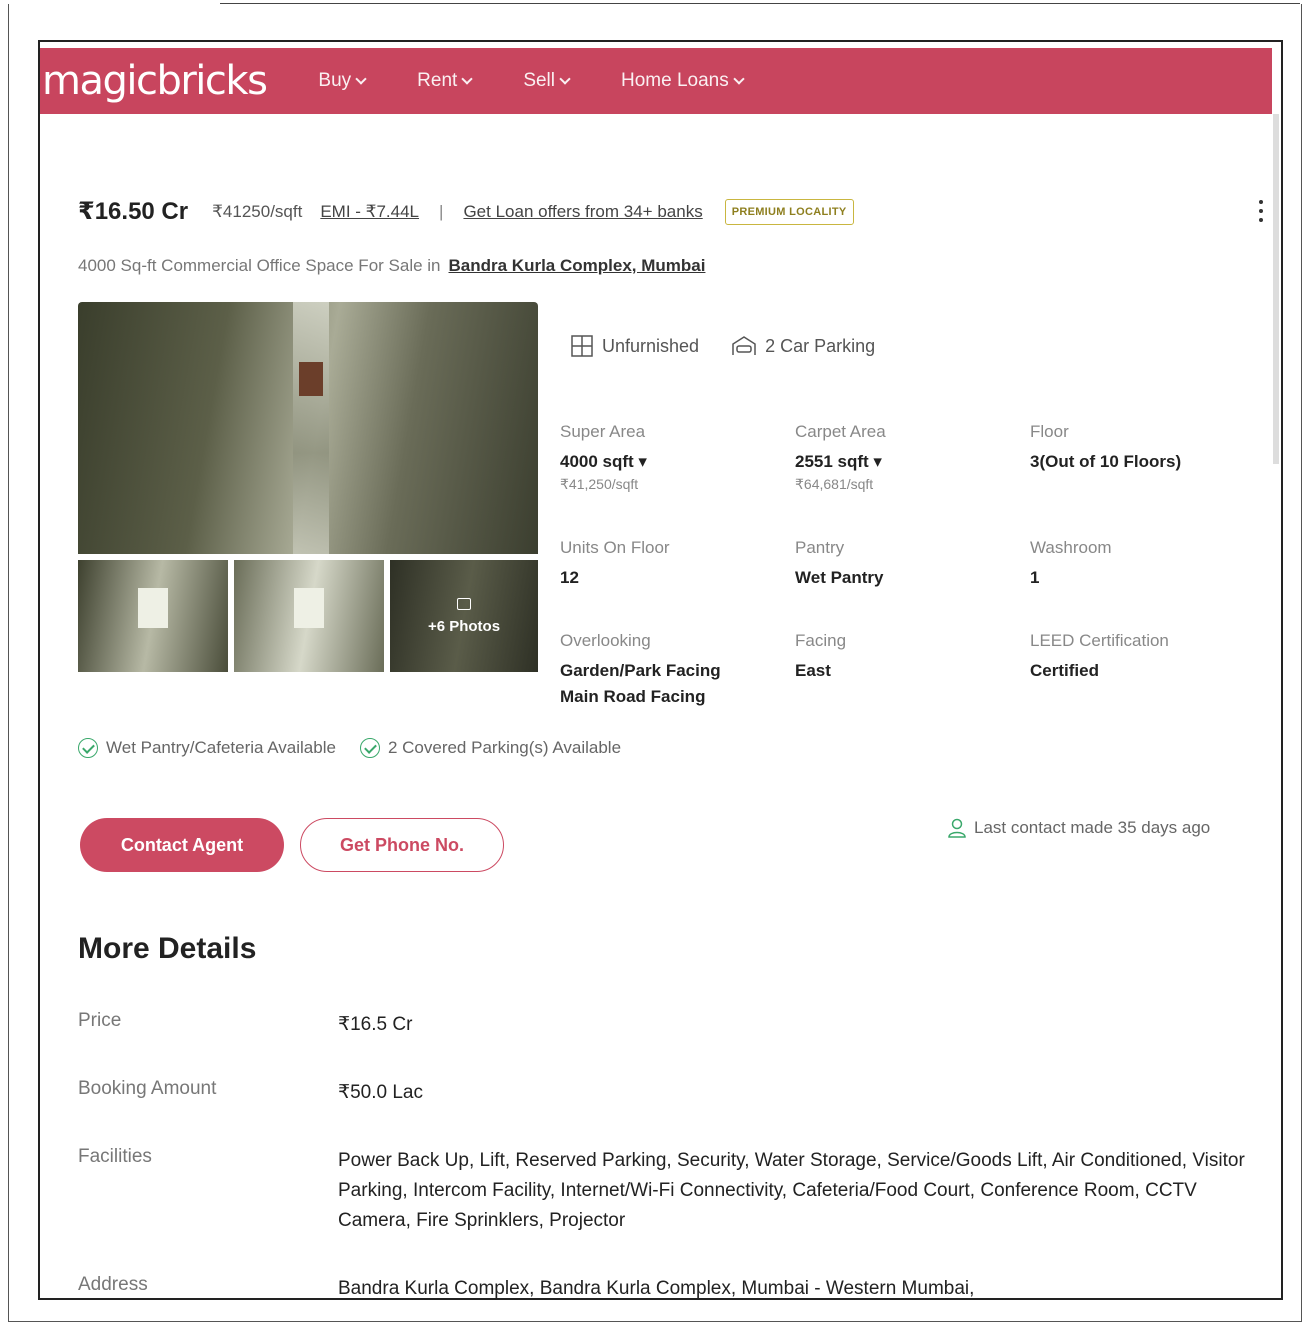 The height and width of the screenshot is (1328, 1311). What do you see at coordinates (1035, 577) in the screenshot?
I see `spec-value: 1` at bounding box center [1035, 577].